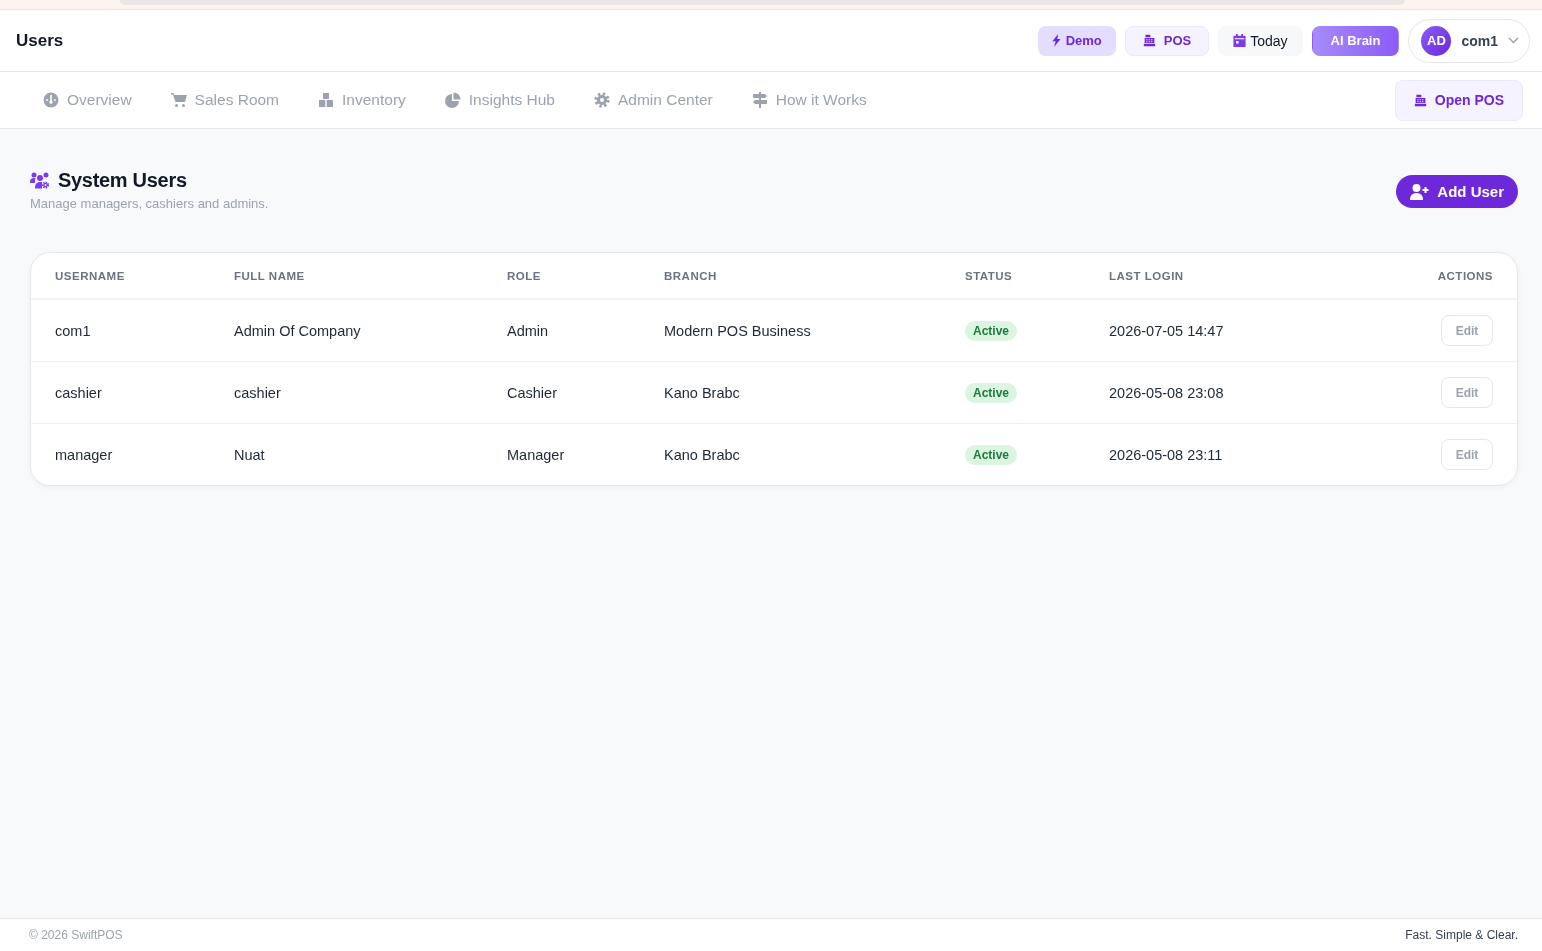 The height and width of the screenshot is (951, 1542). I want to click on pie-chart-icon, so click(452, 100).